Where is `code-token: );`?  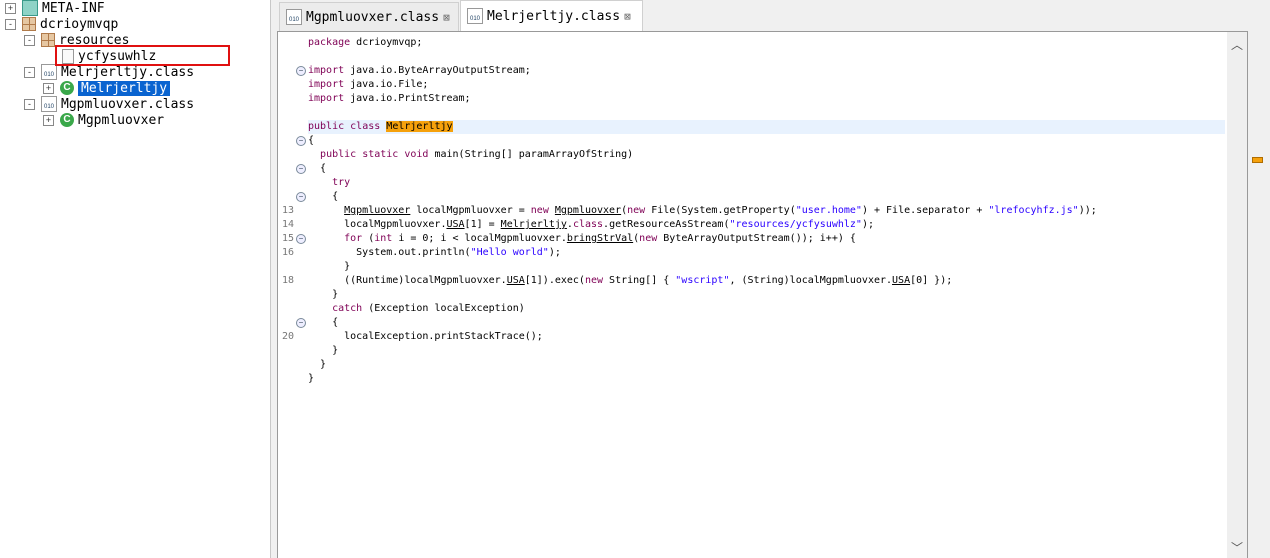
code-token: ); is located at coordinates (554, 252).